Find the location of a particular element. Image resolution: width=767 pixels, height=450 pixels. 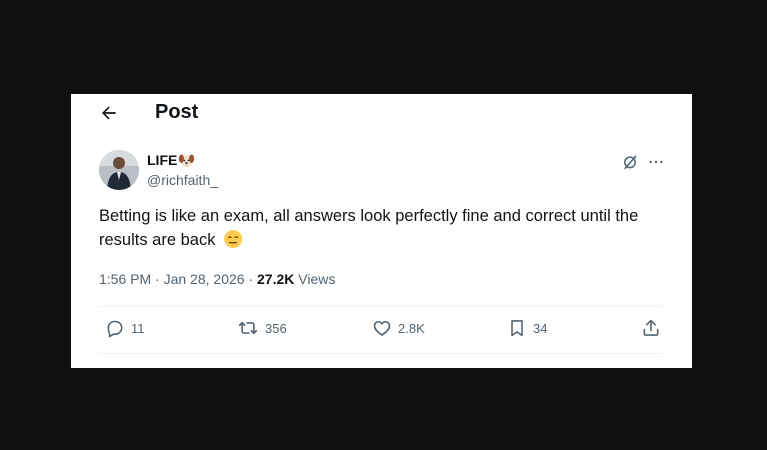

avatar-image is located at coordinates (119, 170).